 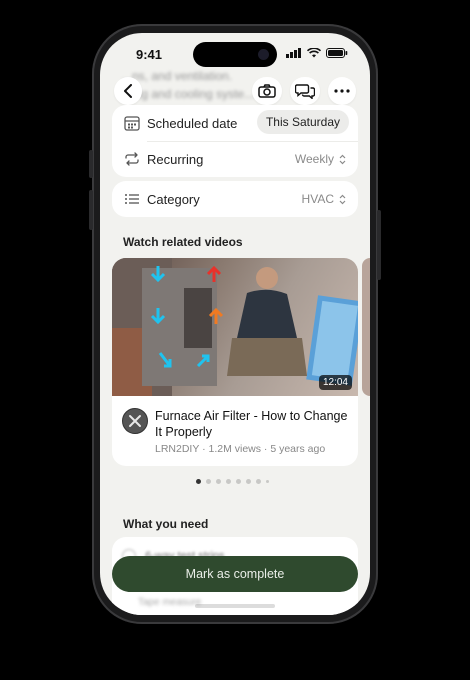 I want to click on home-indicator, so click(x=235, y=606).